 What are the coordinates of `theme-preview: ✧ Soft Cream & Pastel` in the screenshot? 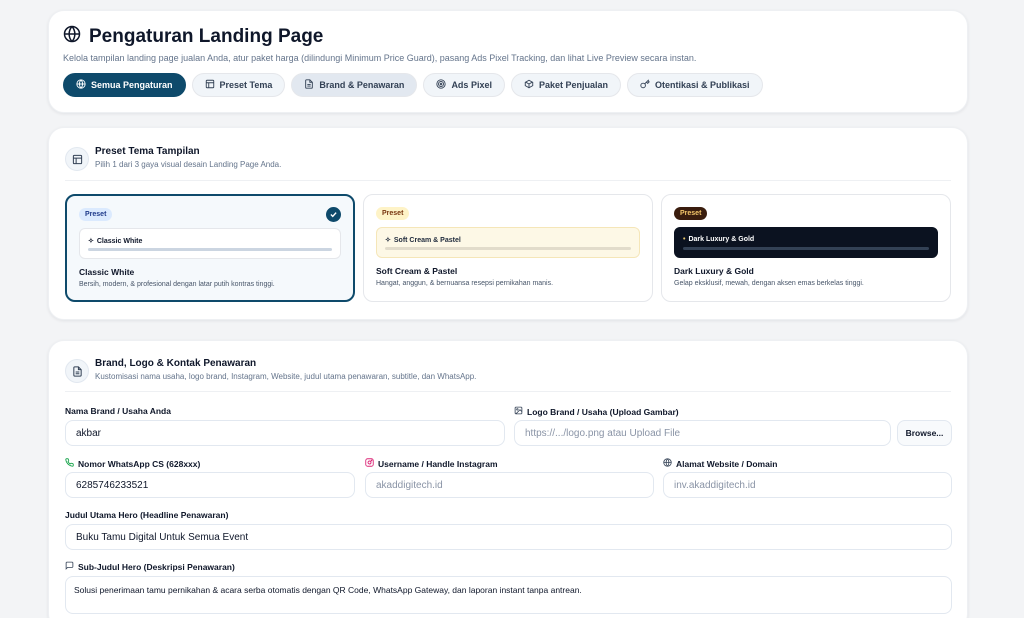 It's located at (508, 242).